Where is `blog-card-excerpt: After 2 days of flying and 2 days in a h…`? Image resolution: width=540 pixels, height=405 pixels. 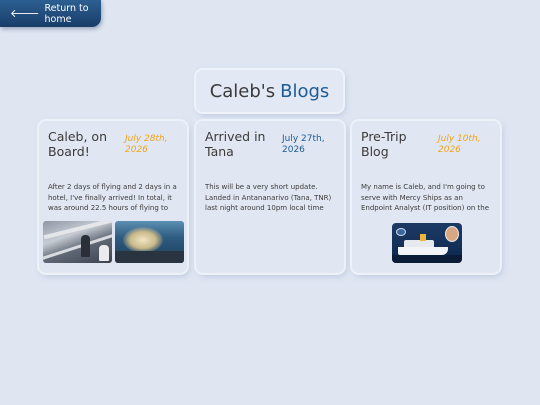 blog-card-excerpt: After 2 days of flying and 2 days in a h… is located at coordinates (112, 197).